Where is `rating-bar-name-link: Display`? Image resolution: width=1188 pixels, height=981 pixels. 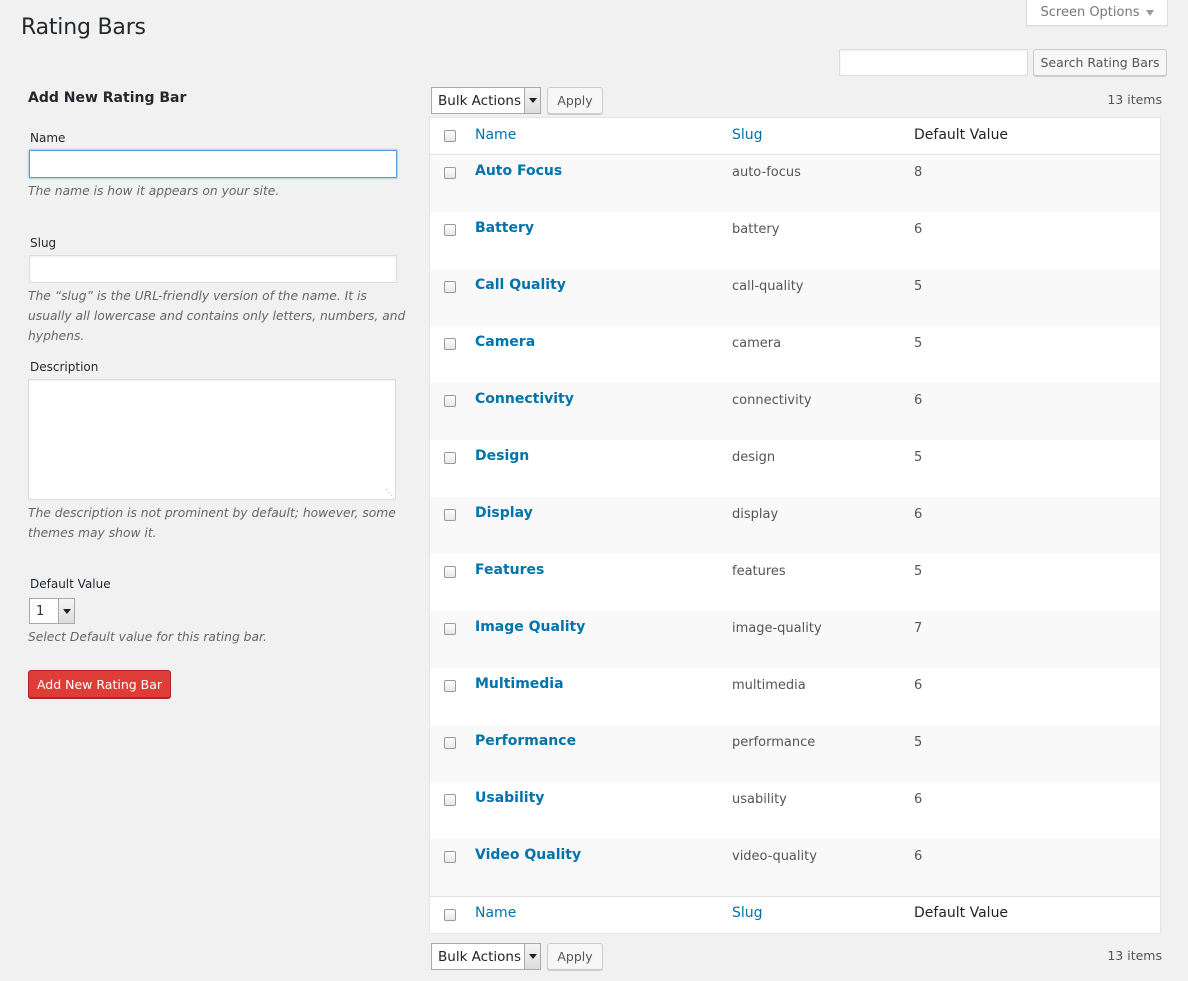 rating-bar-name-link: Display is located at coordinates (504, 513).